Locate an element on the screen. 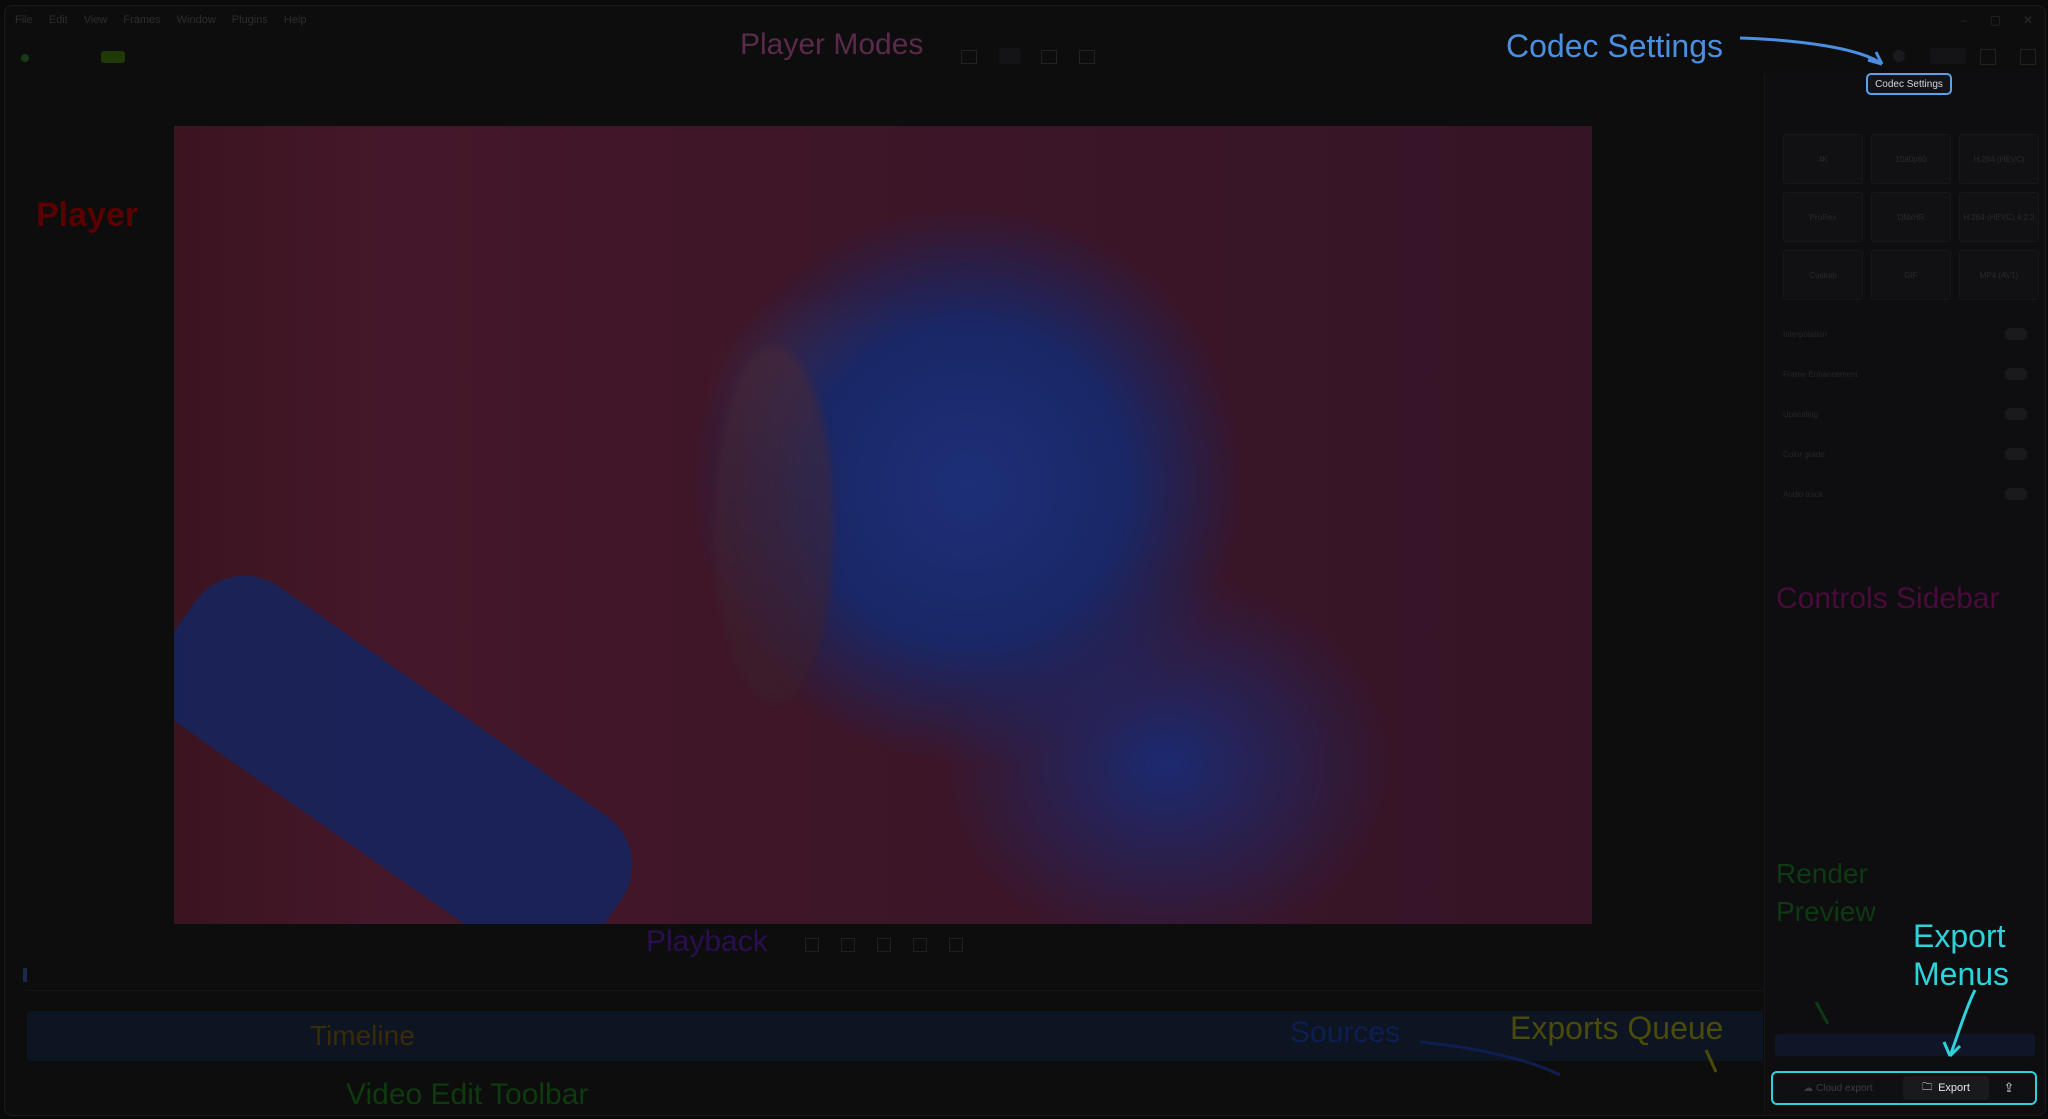 The width and height of the screenshot is (2048, 1119). cloud-icon: ☁ is located at coordinates (1808, 1088).